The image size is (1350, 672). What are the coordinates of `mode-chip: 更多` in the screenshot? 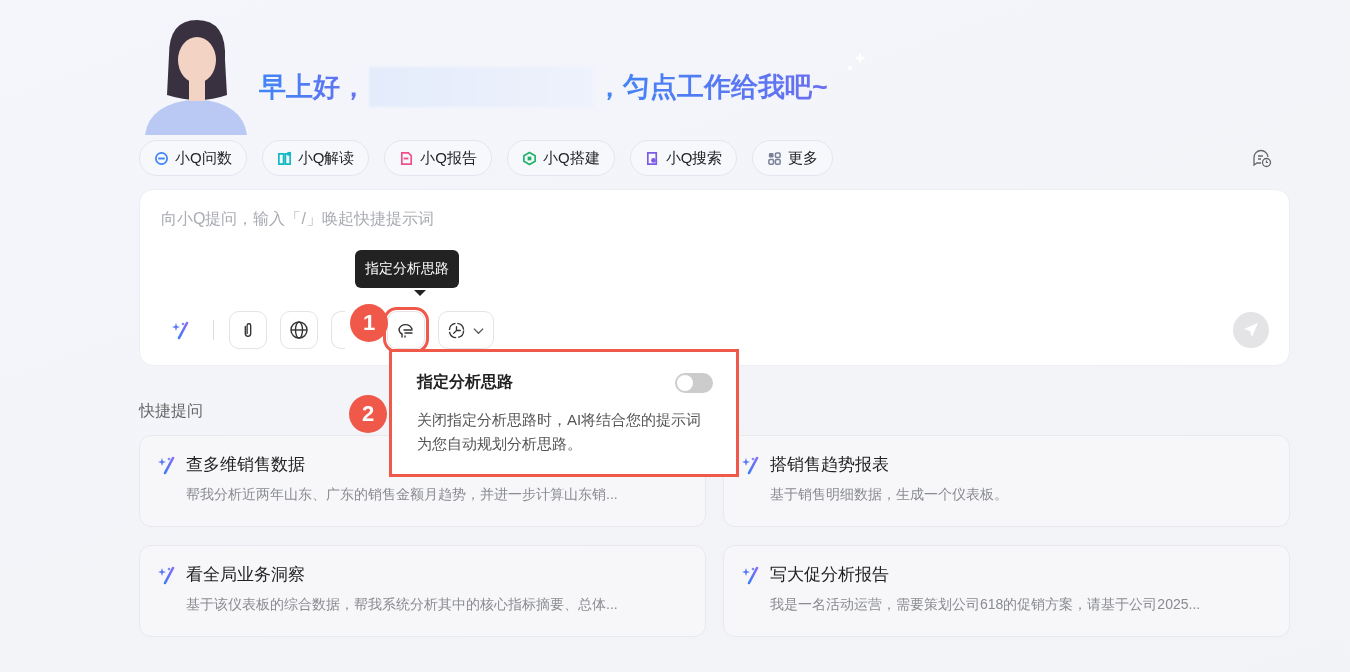 It's located at (793, 158).